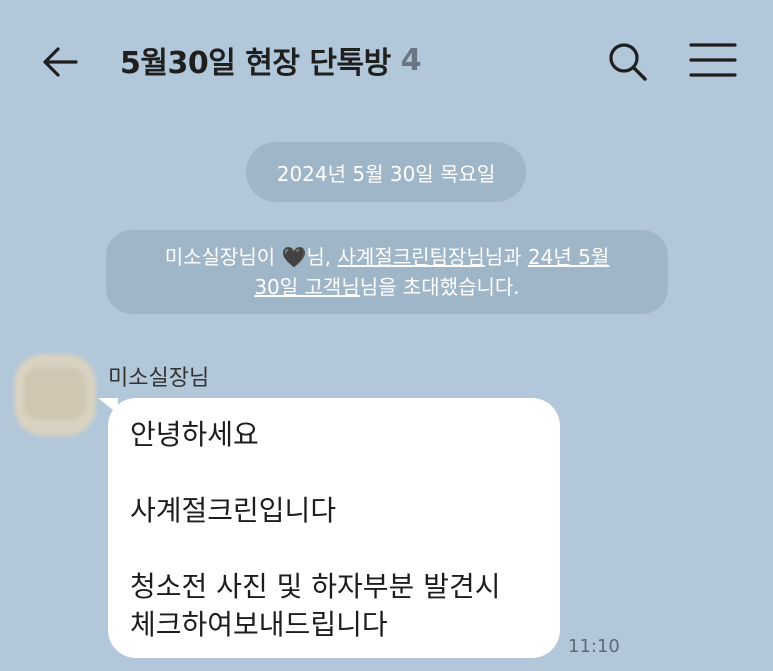 The height and width of the screenshot is (671, 773). What do you see at coordinates (210, 257) in the screenshot?
I see `inviter-name: 미소실장님` at bounding box center [210, 257].